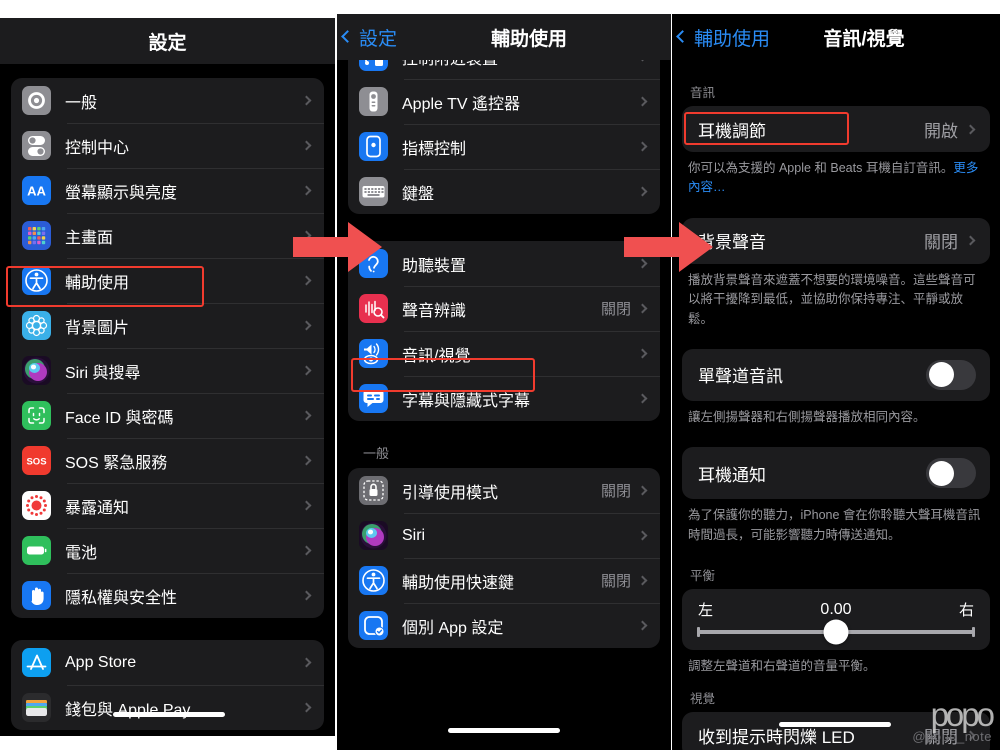  I want to click on row-錢包與 Apple Pay: 錢包與 Apple Pay, so click(167, 707).